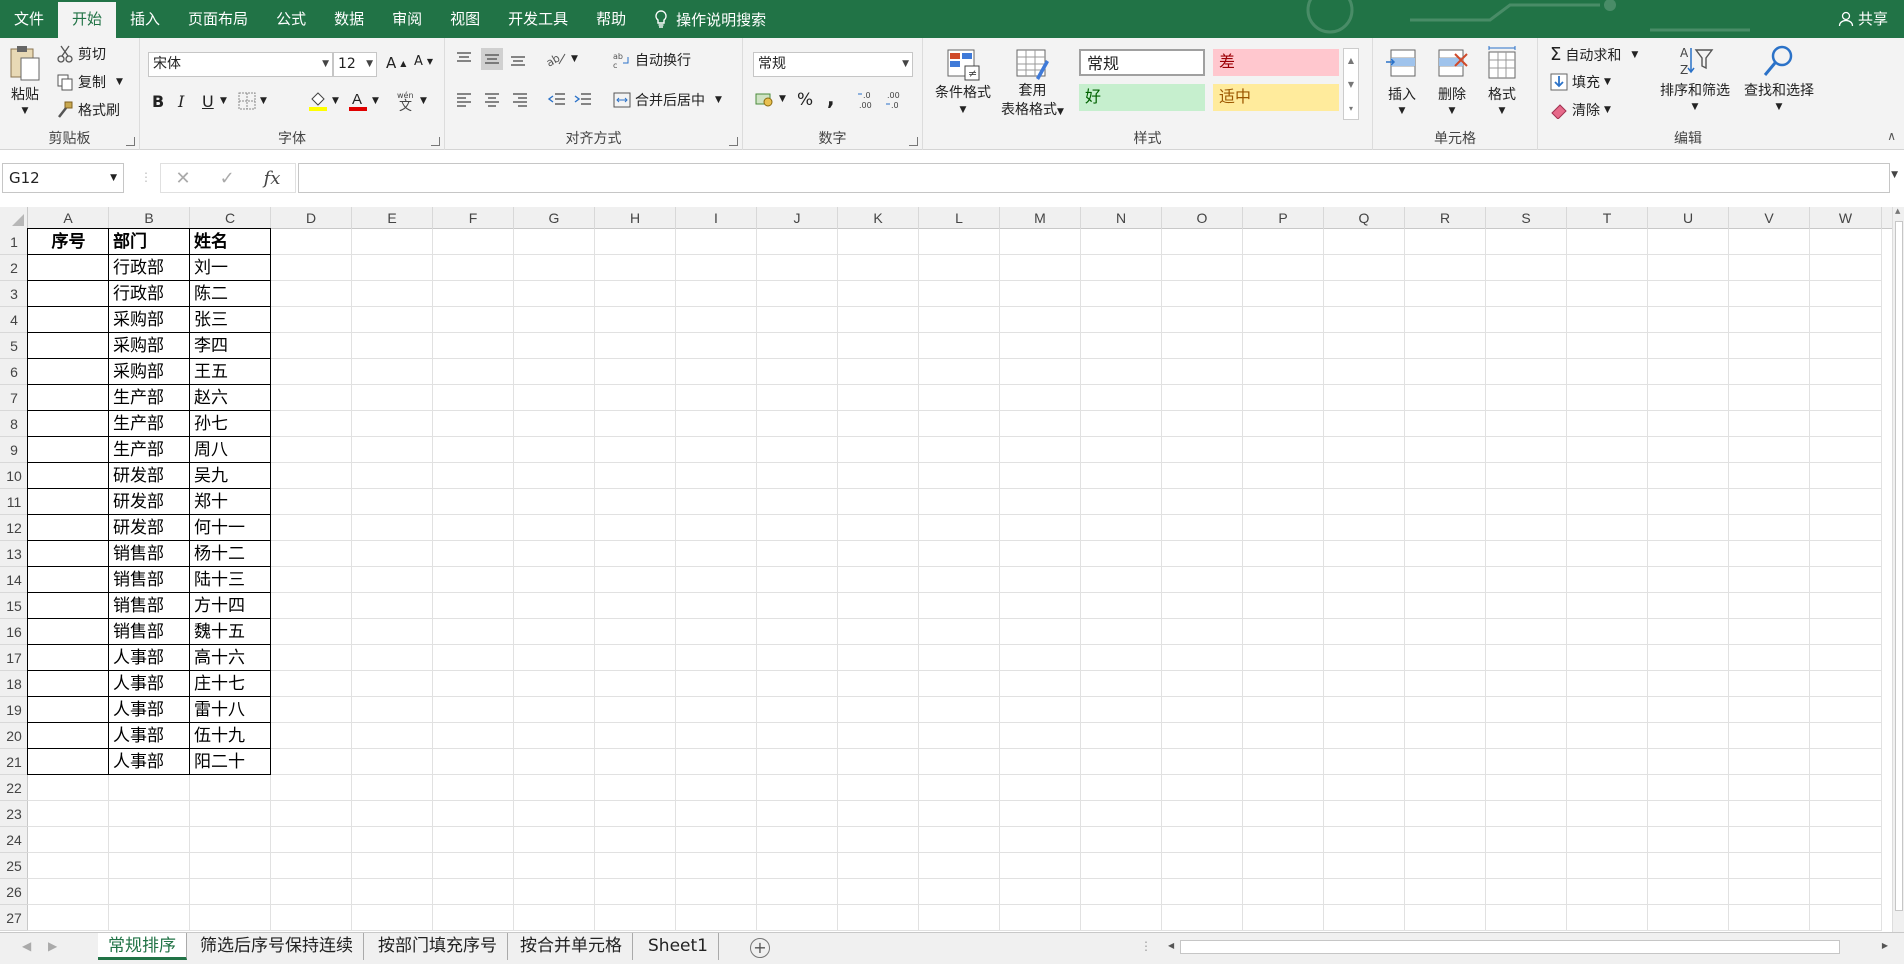  What do you see at coordinates (14, 372) in the screenshot?
I see `row-header: 6` at bounding box center [14, 372].